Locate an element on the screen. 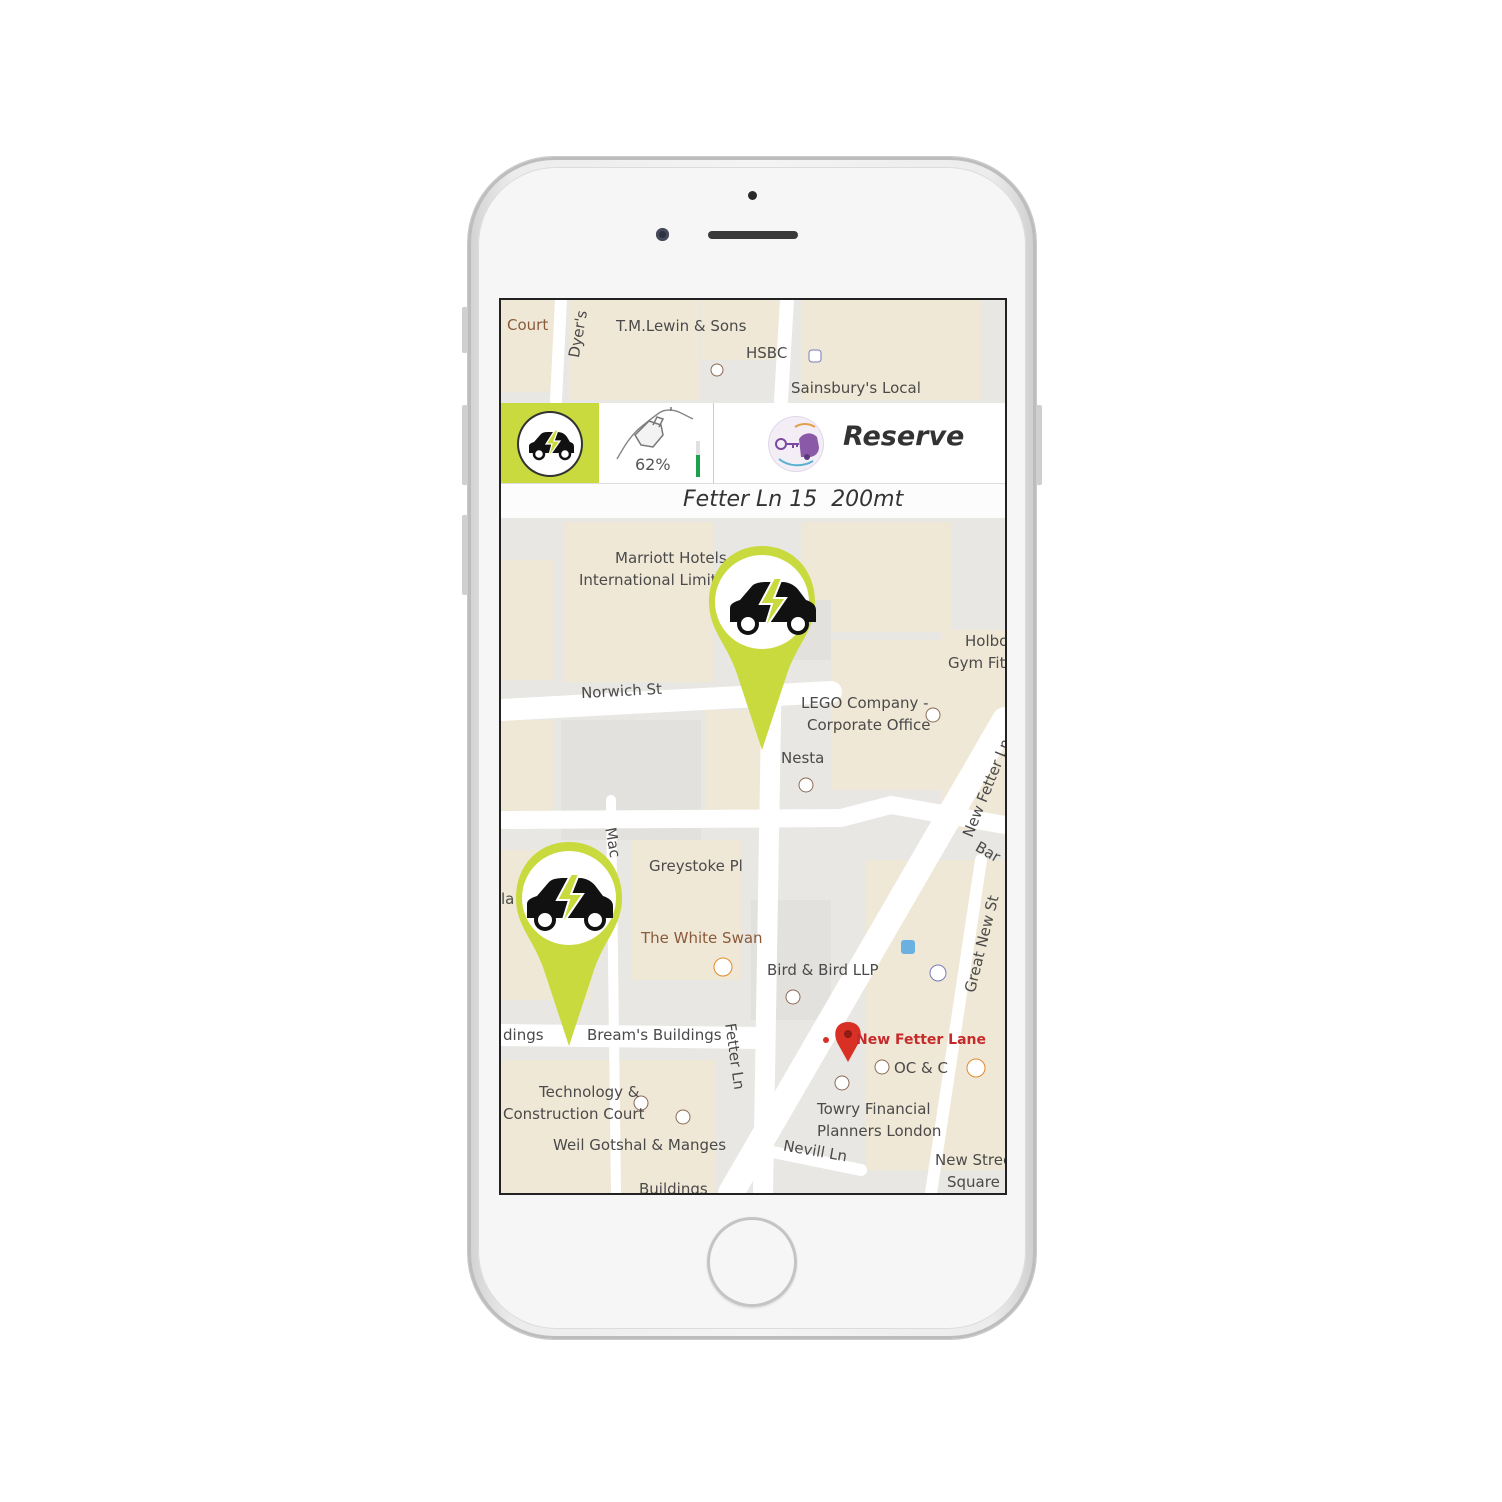 The width and height of the screenshot is (1502, 1502). home-button is located at coordinates (752, 1262).